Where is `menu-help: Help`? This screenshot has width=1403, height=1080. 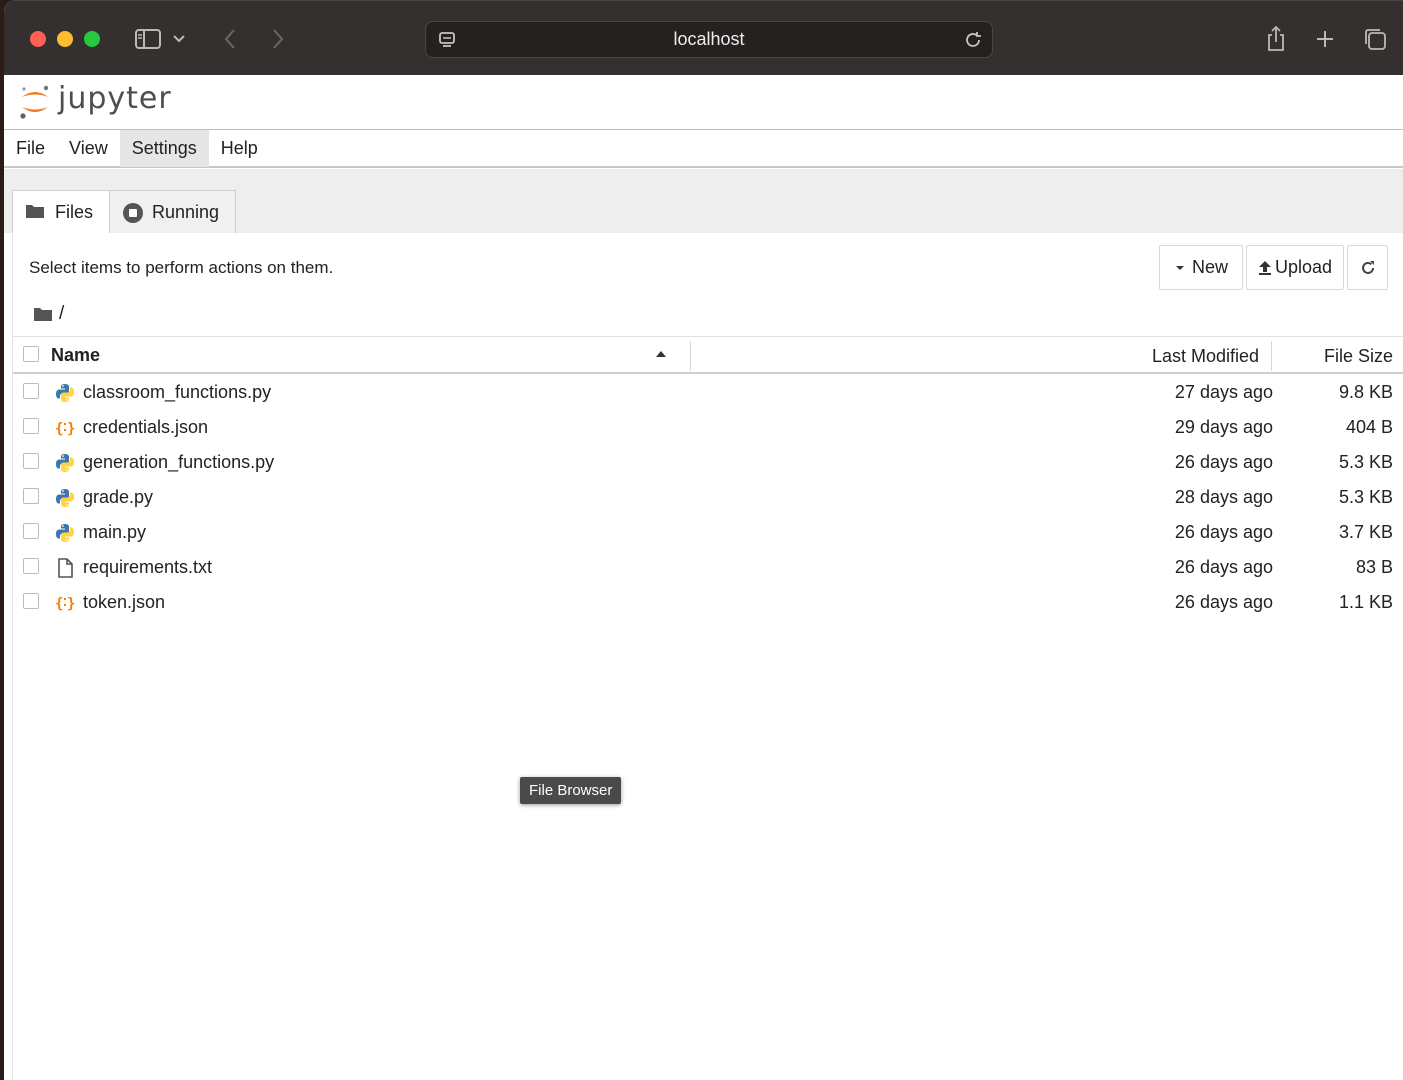
menu-help: Help is located at coordinates (239, 148).